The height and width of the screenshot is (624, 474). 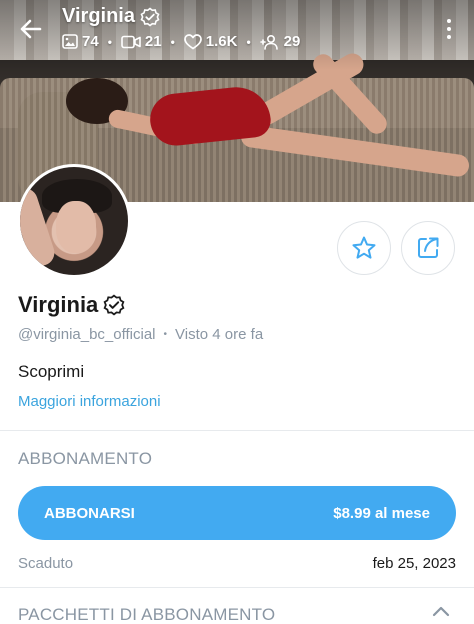 I want to click on share-icon, so click(x=428, y=247).